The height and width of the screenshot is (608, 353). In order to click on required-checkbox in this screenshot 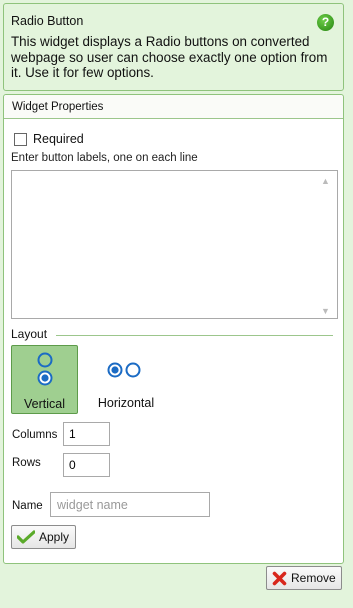, I will do `click(20, 139)`.